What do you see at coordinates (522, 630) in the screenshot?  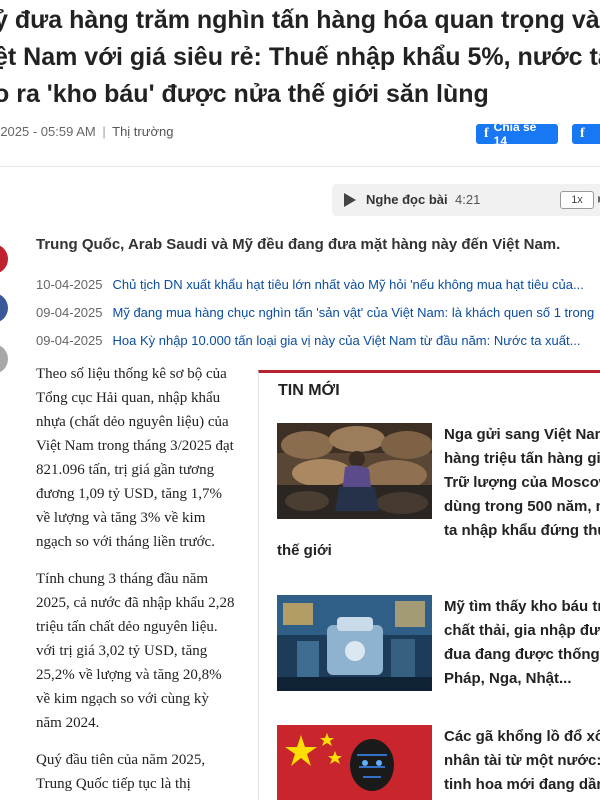 I see `news-title-line: chất thải, gia nhập đườ` at bounding box center [522, 630].